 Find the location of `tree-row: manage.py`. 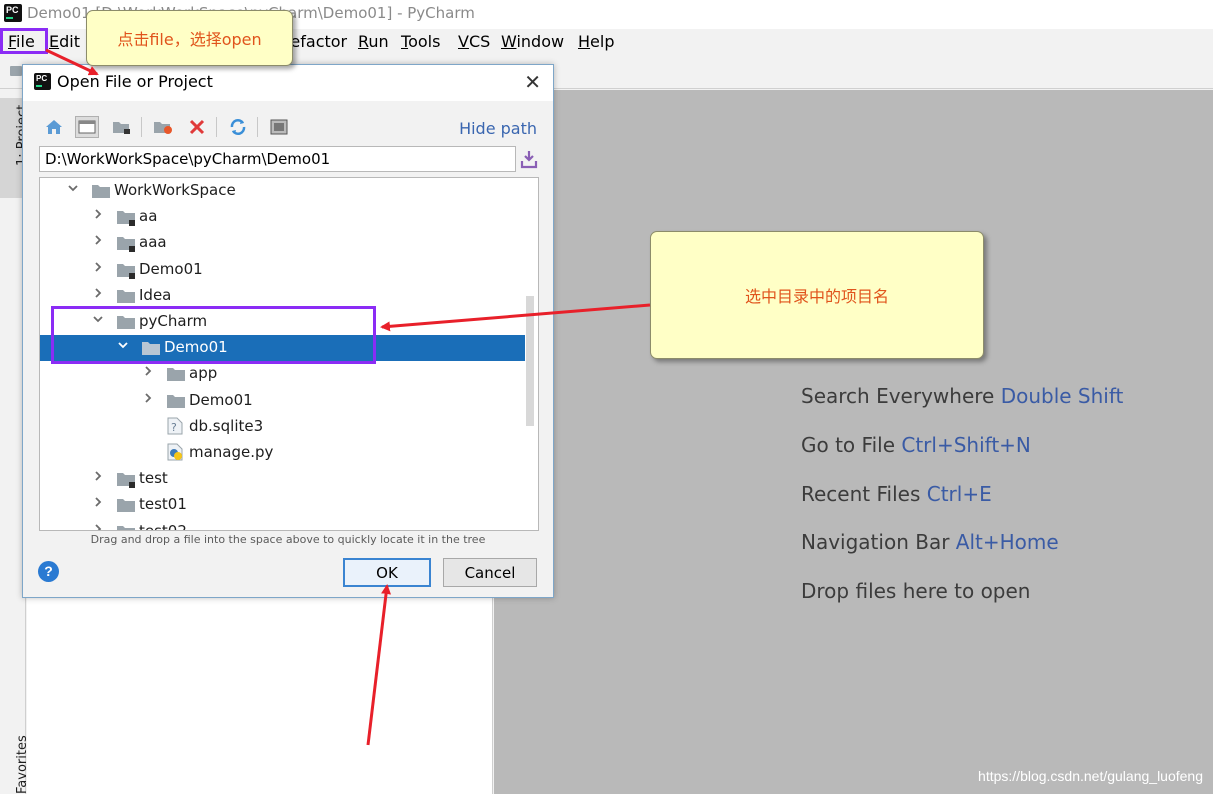

tree-row: manage.py is located at coordinates (282, 453).